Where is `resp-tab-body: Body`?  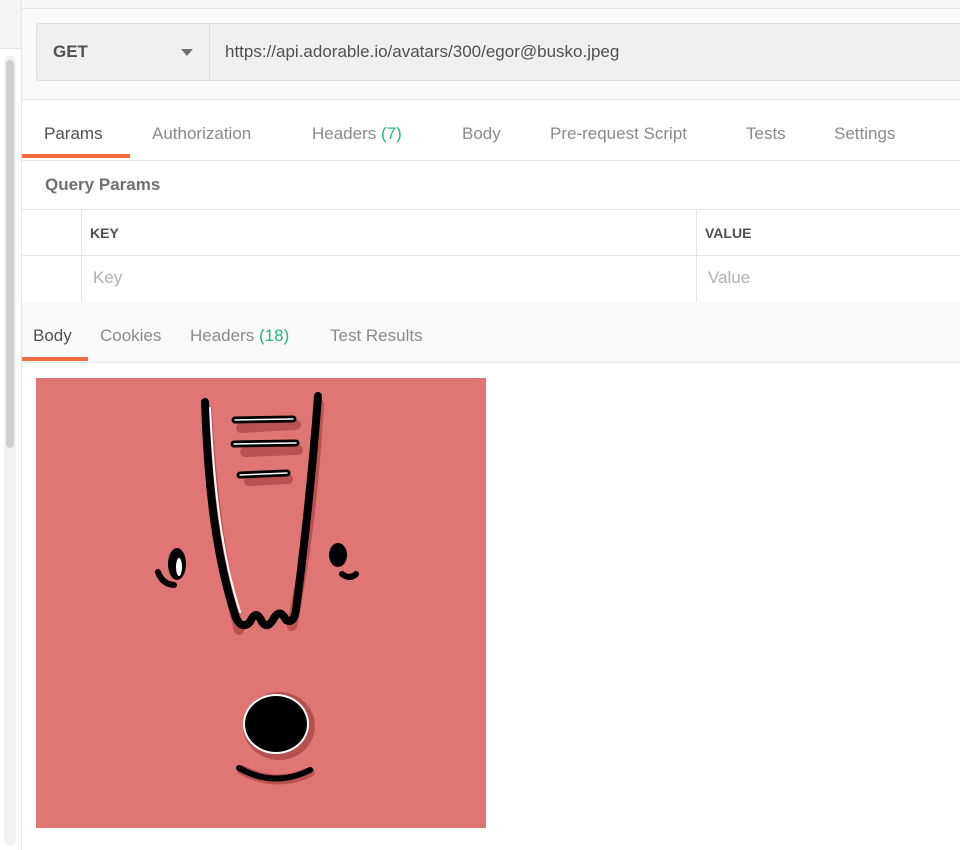
resp-tab-body: Body is located at coordinates (52, 336).